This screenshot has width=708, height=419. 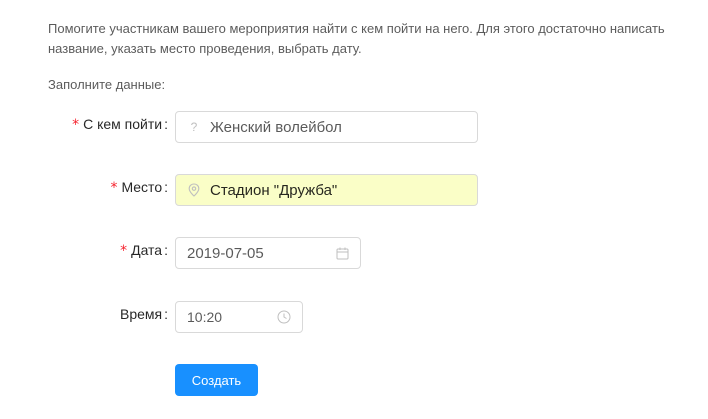 I want to click on time-value: 10:20, so click(x=205, y=317).